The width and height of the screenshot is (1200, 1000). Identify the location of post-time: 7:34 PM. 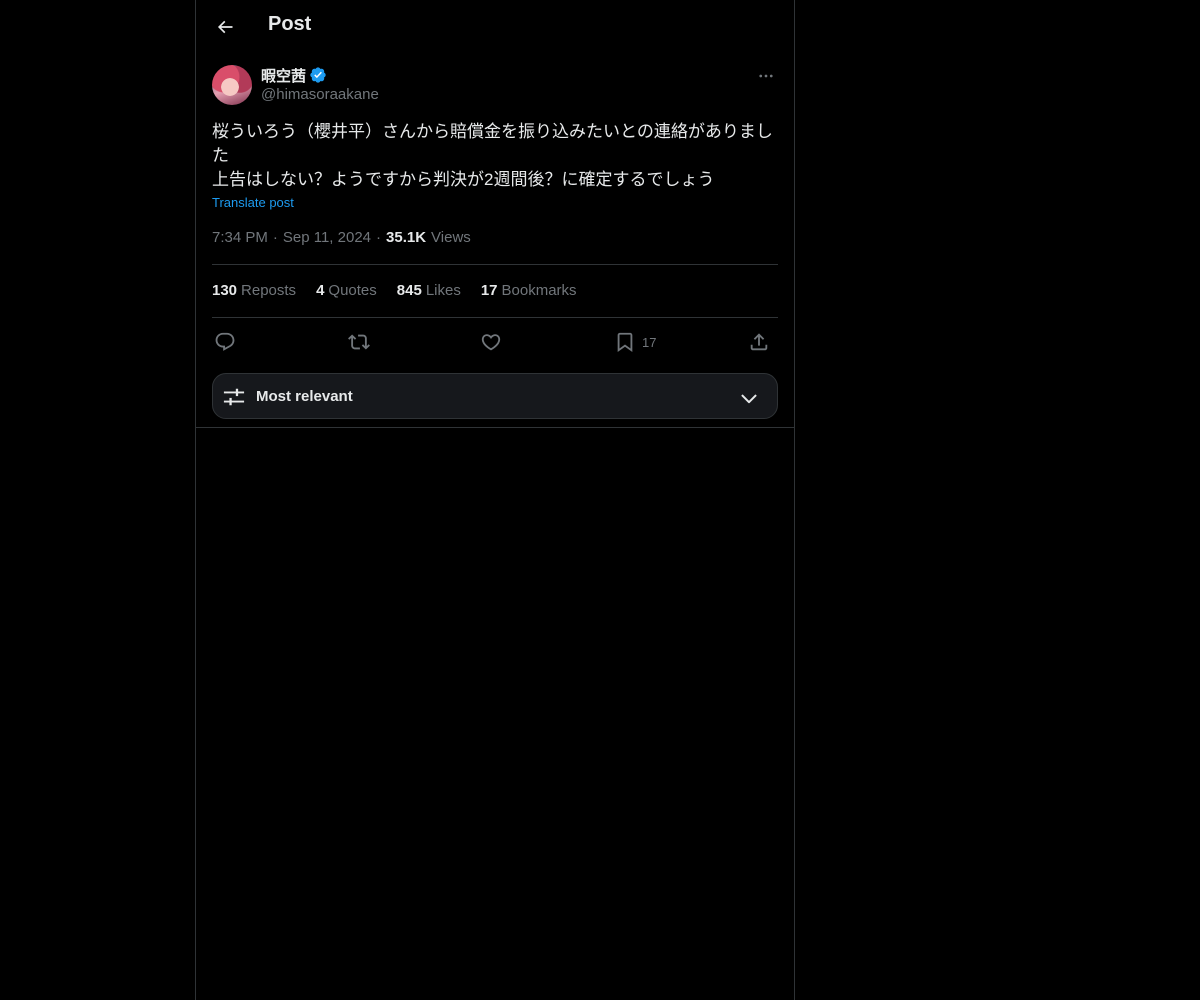
(240, 237).